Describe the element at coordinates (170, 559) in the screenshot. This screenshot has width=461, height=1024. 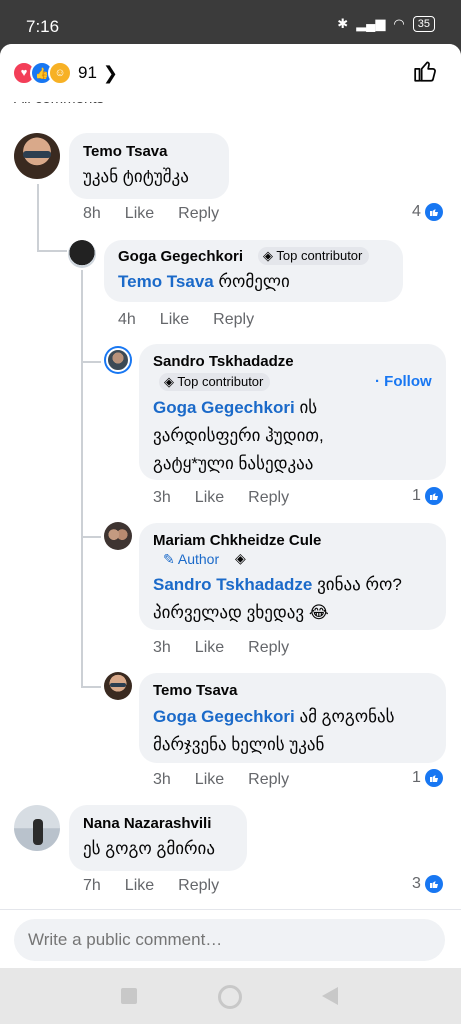
I see `pencil-icon: ✎` at that location.